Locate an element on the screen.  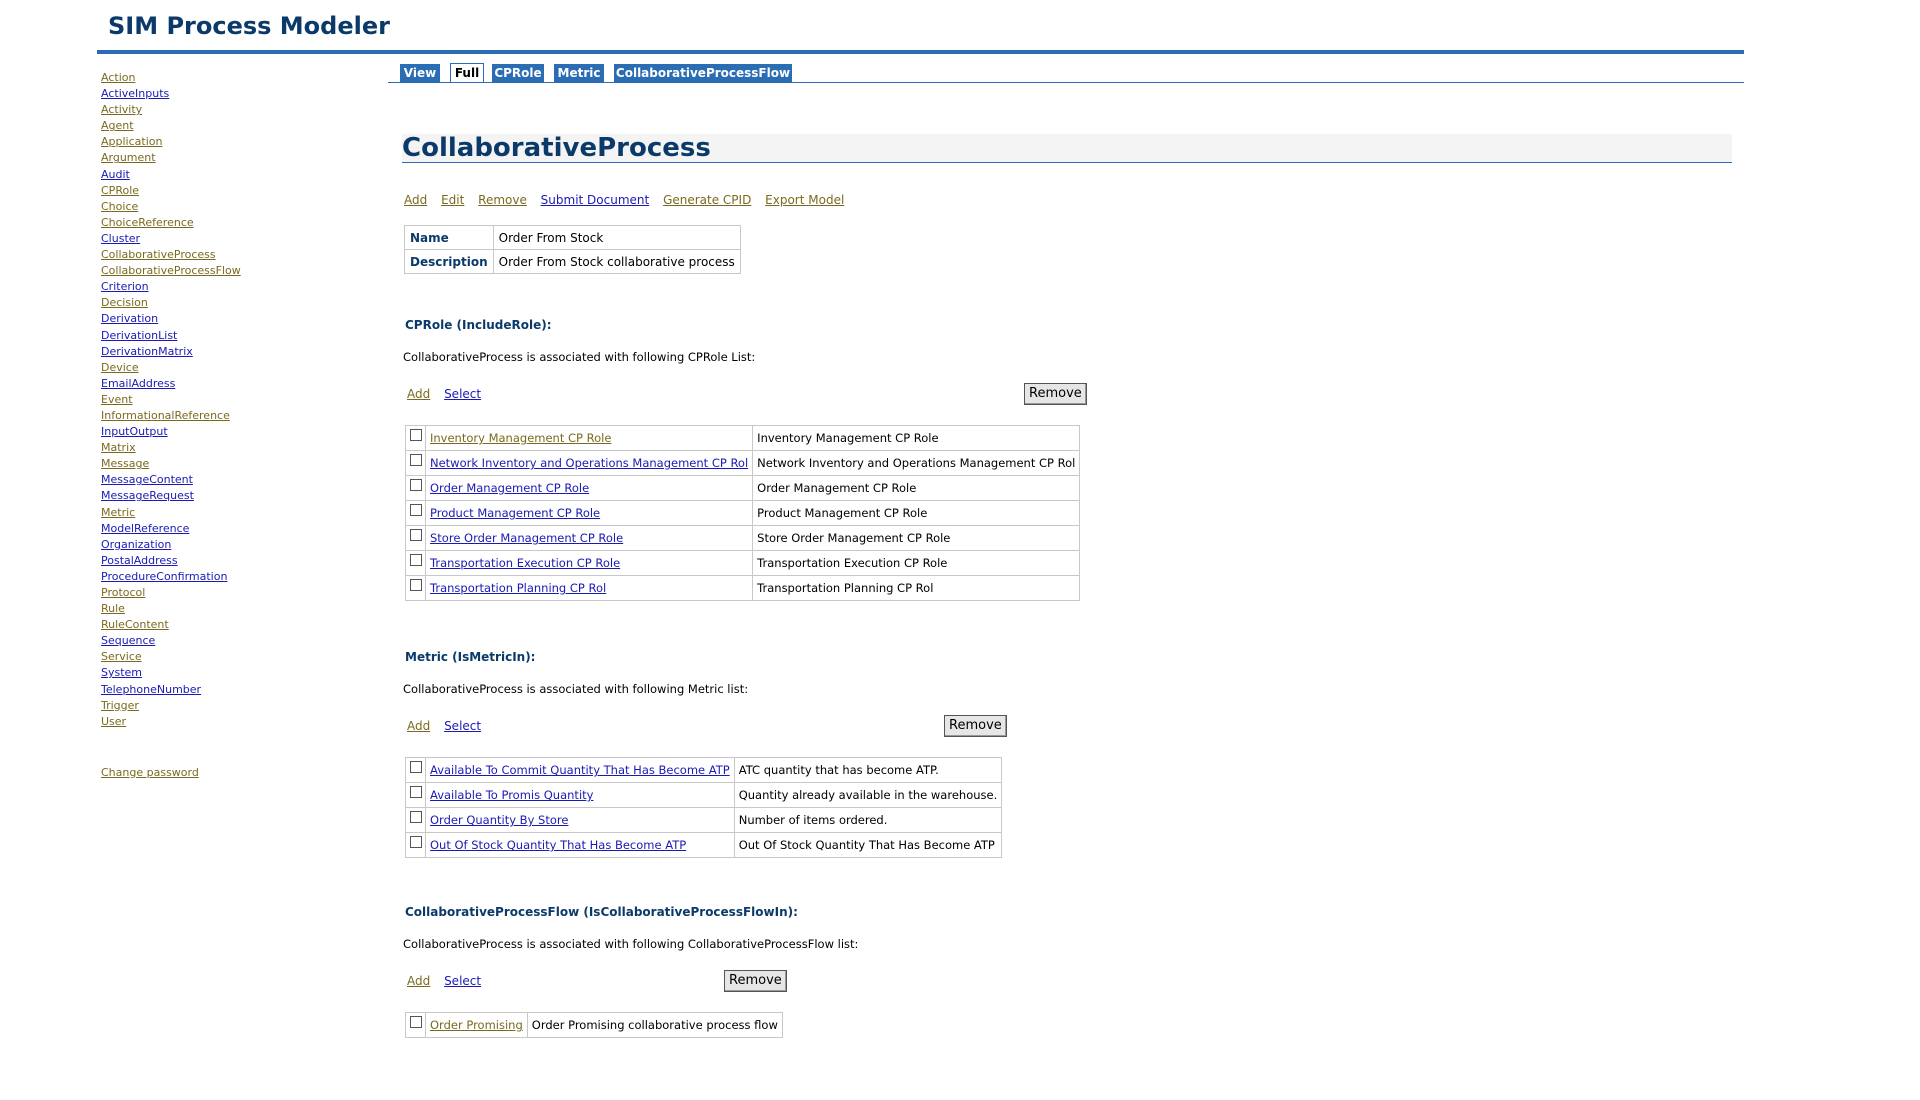
sidebar-link: RuleContent is located at coordinates (135, 624).